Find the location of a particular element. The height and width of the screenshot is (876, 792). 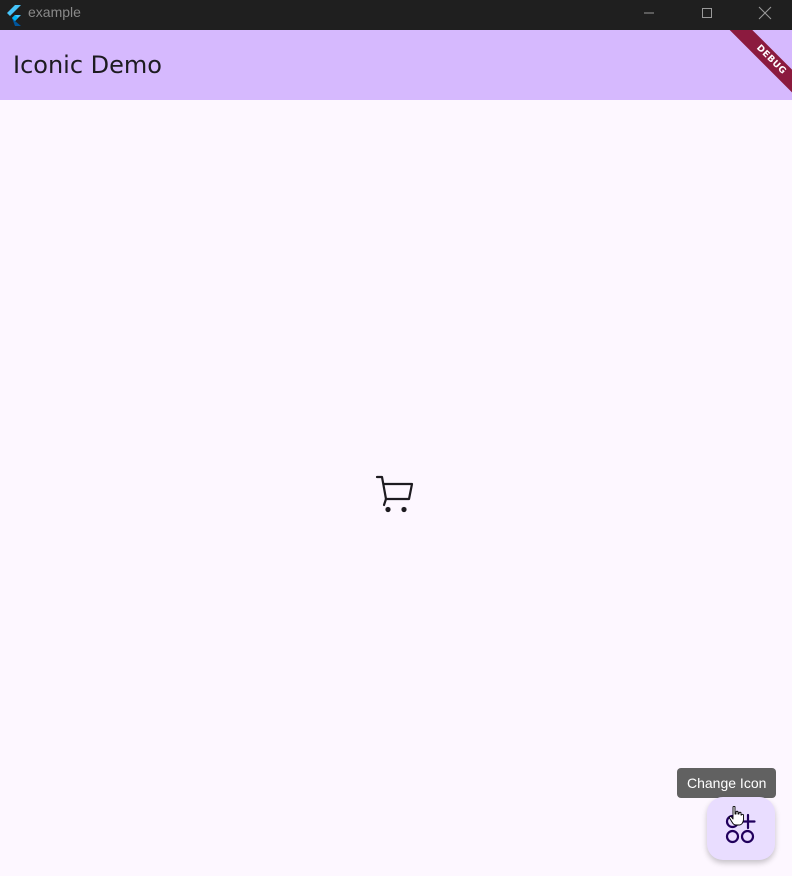

hand-pointer-cursor-icon is located at coordinates (736, 816).